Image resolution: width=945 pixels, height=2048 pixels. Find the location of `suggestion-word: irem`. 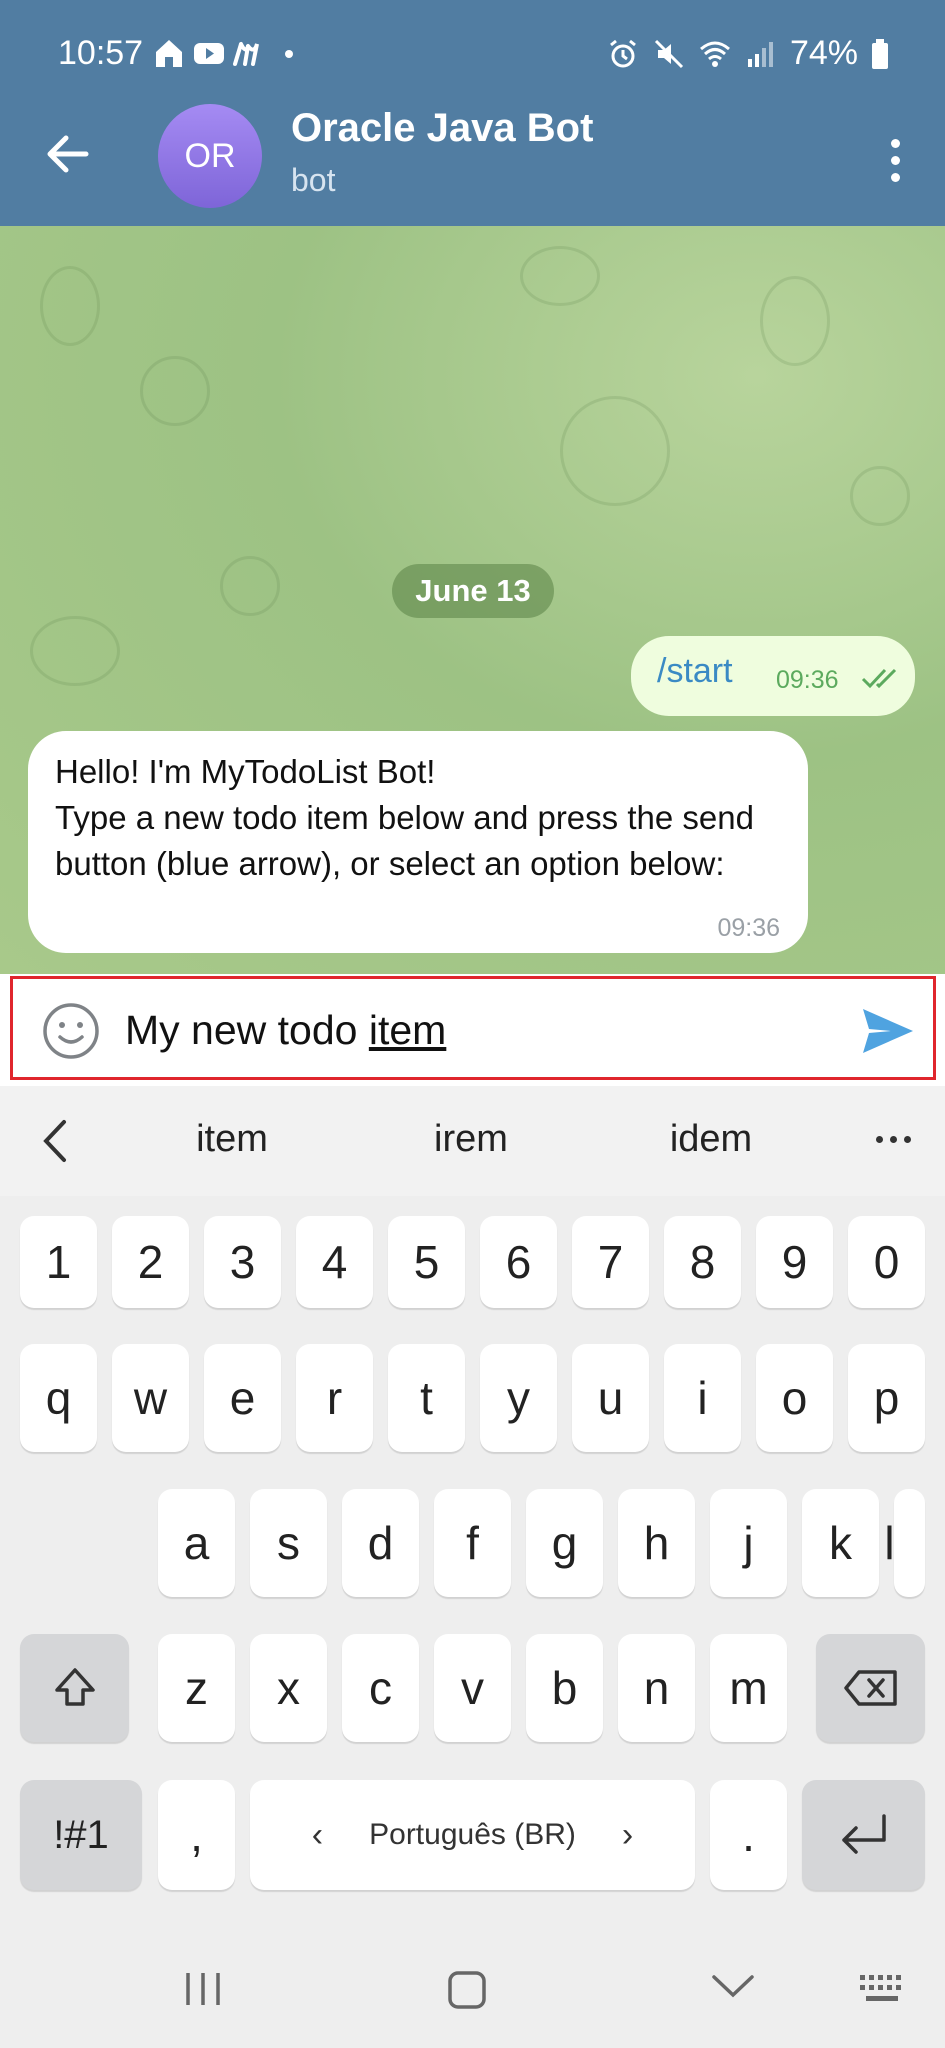

suggestion-word: irem is located at coordinates (471, 1139).